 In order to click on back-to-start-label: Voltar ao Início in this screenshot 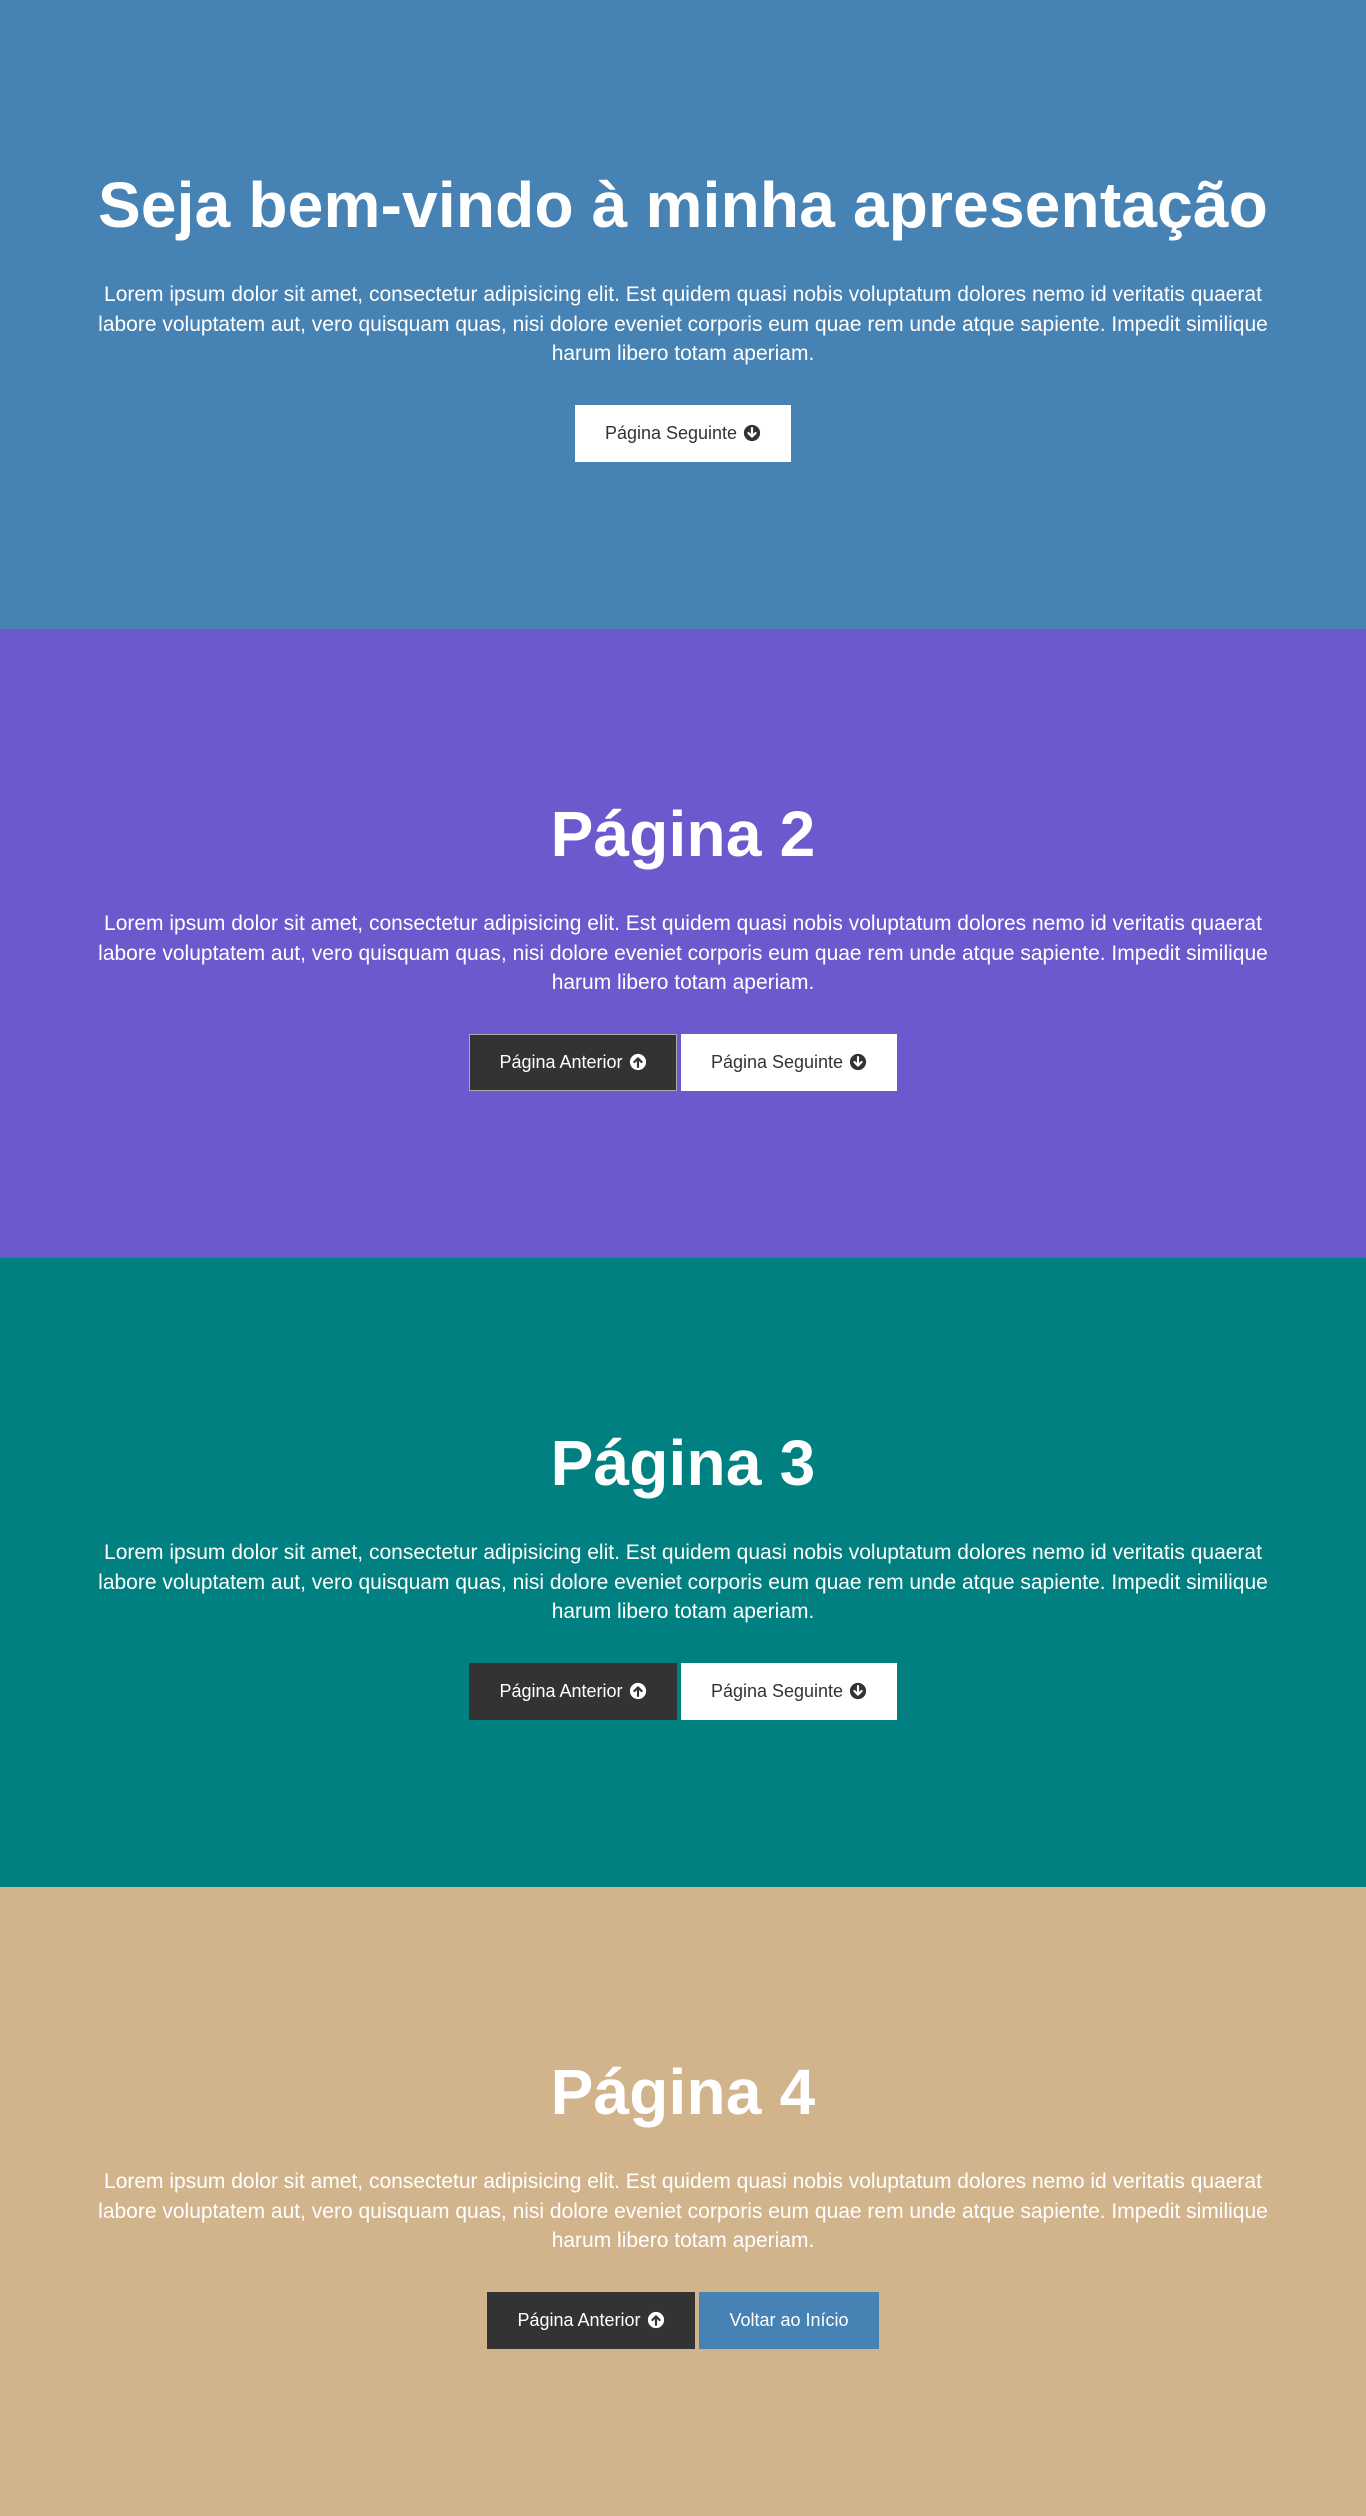, I will do `click(789, 2319)`.